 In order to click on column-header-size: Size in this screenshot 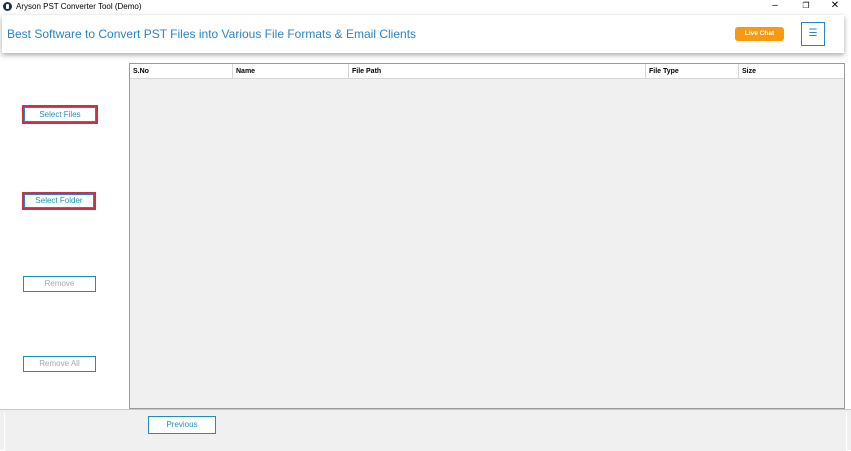, I will do `click(791, 71)`.